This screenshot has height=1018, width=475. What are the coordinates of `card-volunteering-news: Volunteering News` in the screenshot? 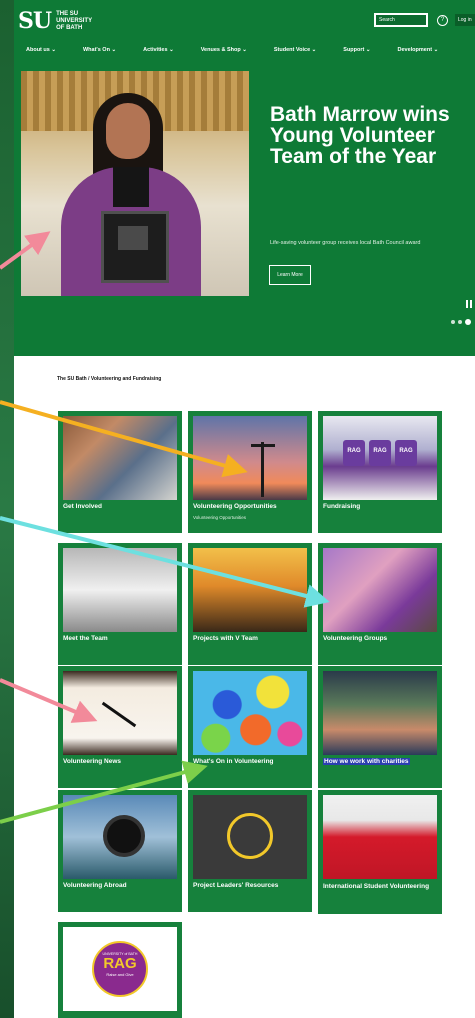 It's located at (120, 727).